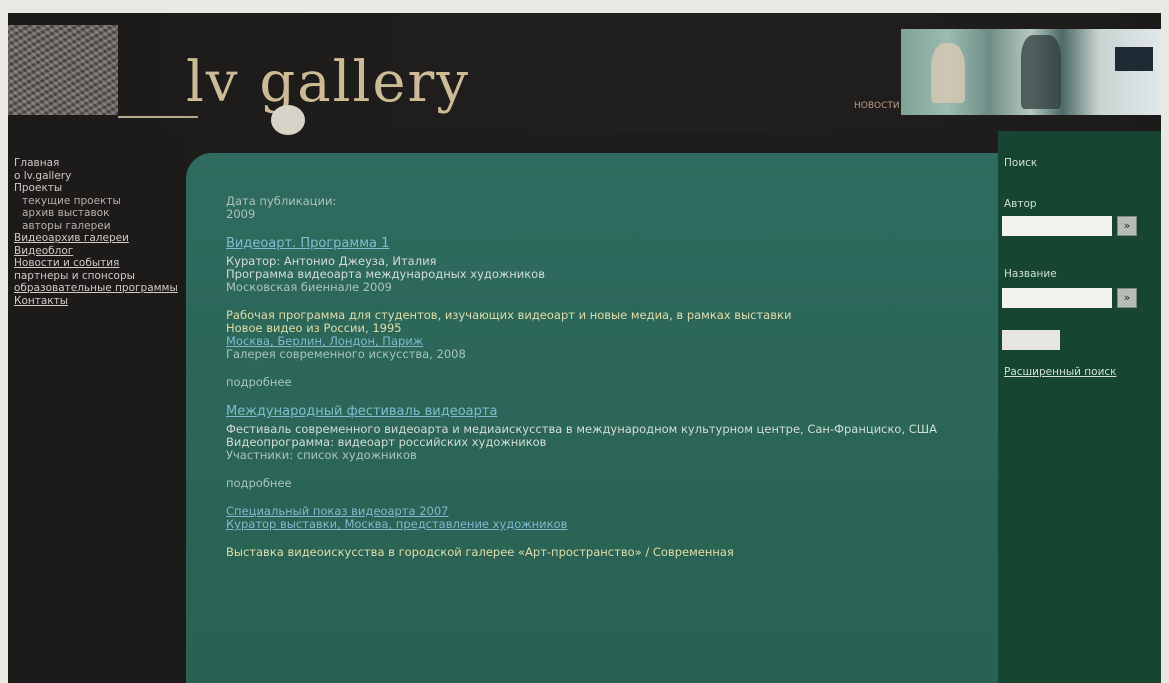  I want to click on title-input, so click(1057, 298).